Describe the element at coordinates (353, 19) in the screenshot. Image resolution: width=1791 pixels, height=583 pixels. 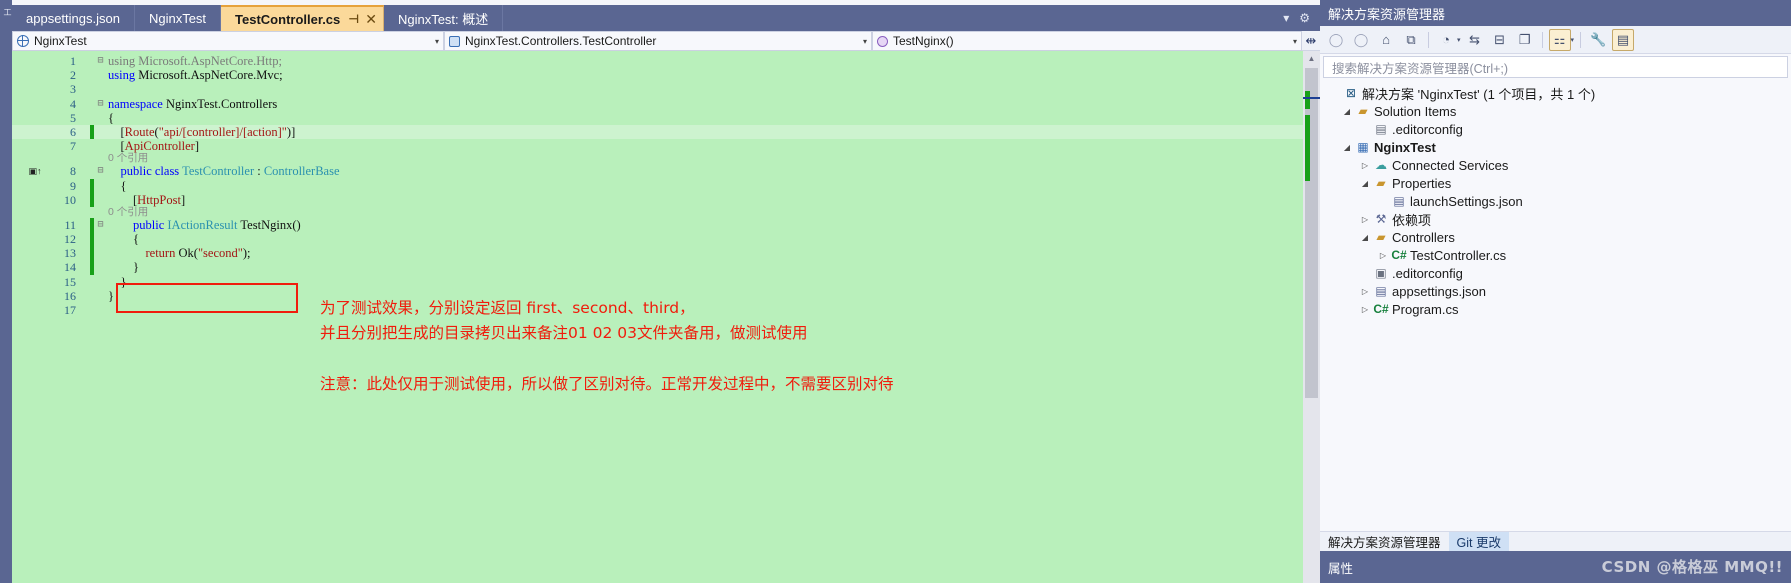
I see `pin-tab-icon: ⊣` at that location.